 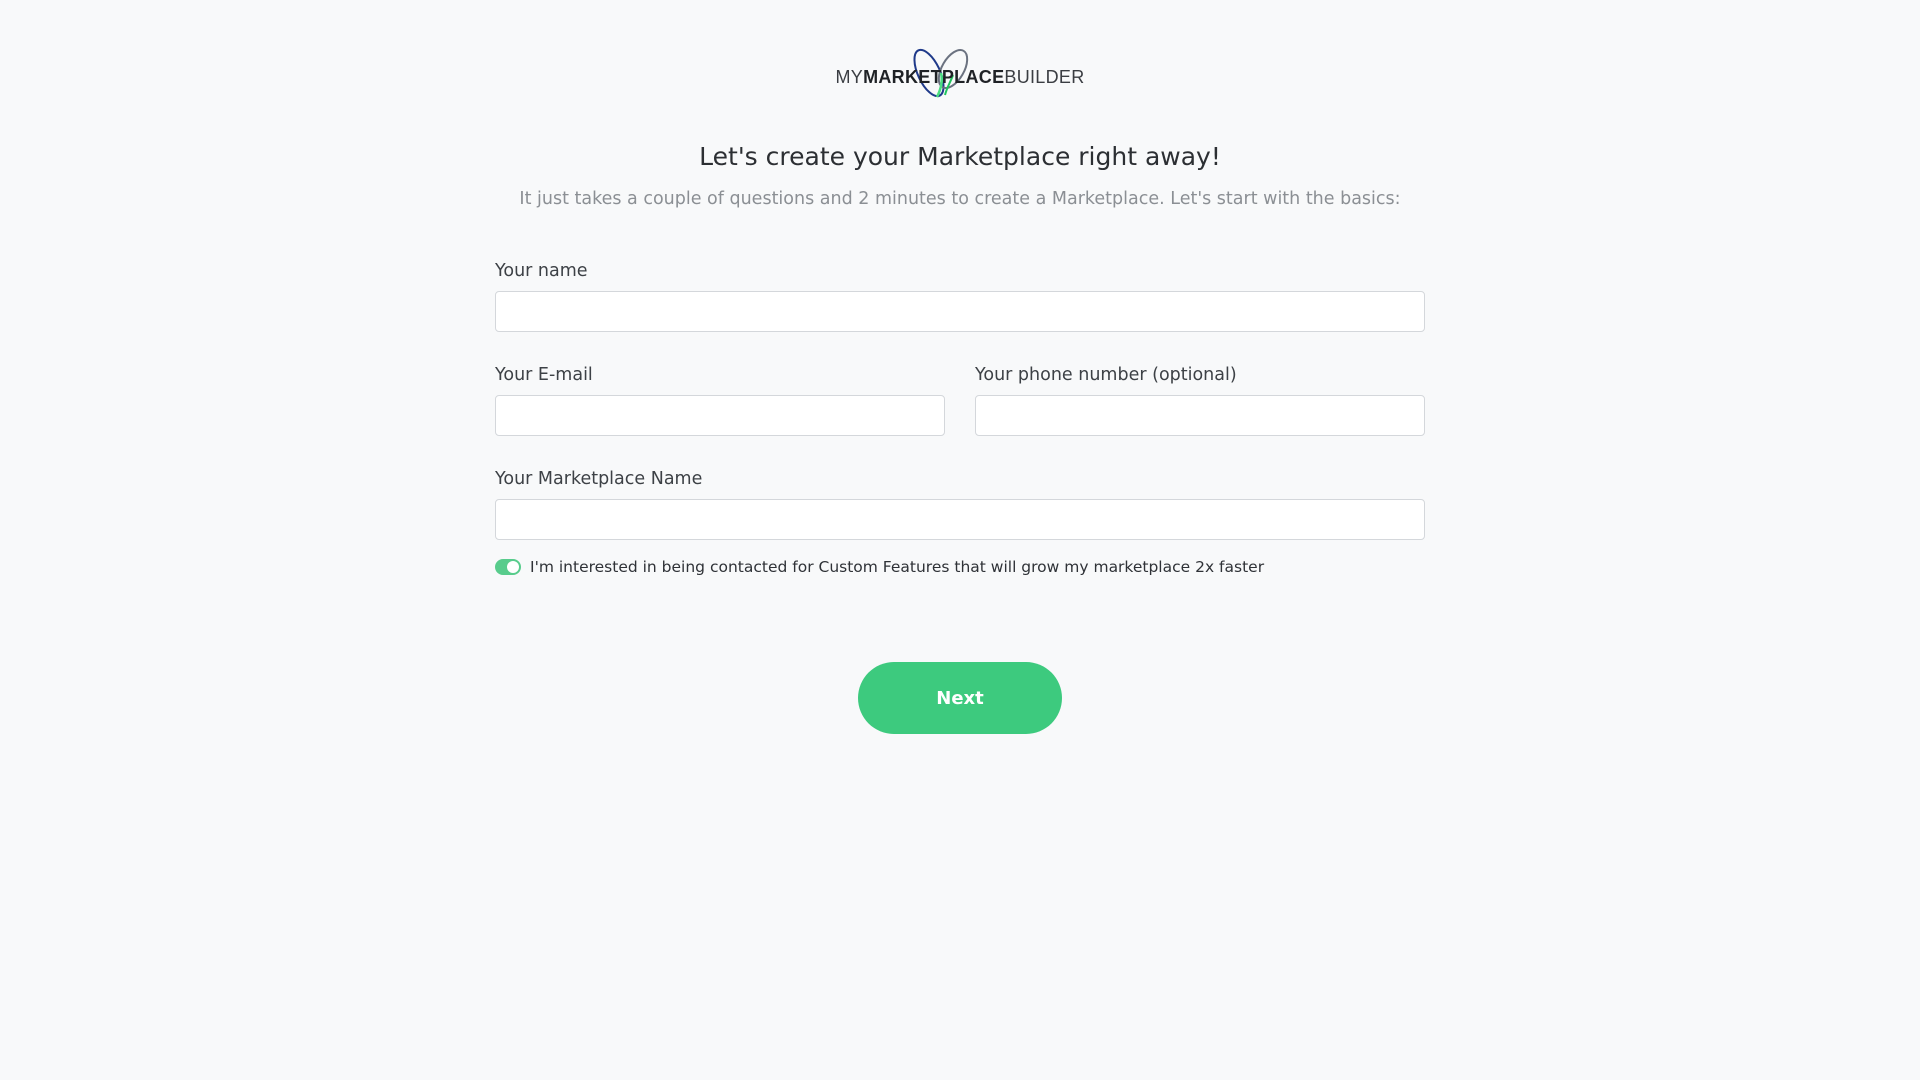 I want to click on name-input, so click(x=960, y=311).